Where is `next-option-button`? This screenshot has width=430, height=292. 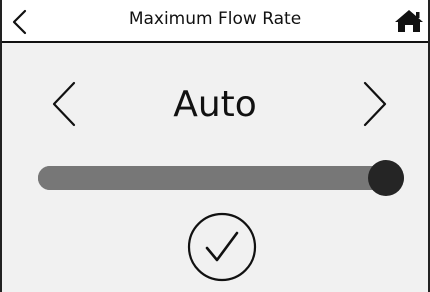 next-option-button is located at coordinates (375, 104).